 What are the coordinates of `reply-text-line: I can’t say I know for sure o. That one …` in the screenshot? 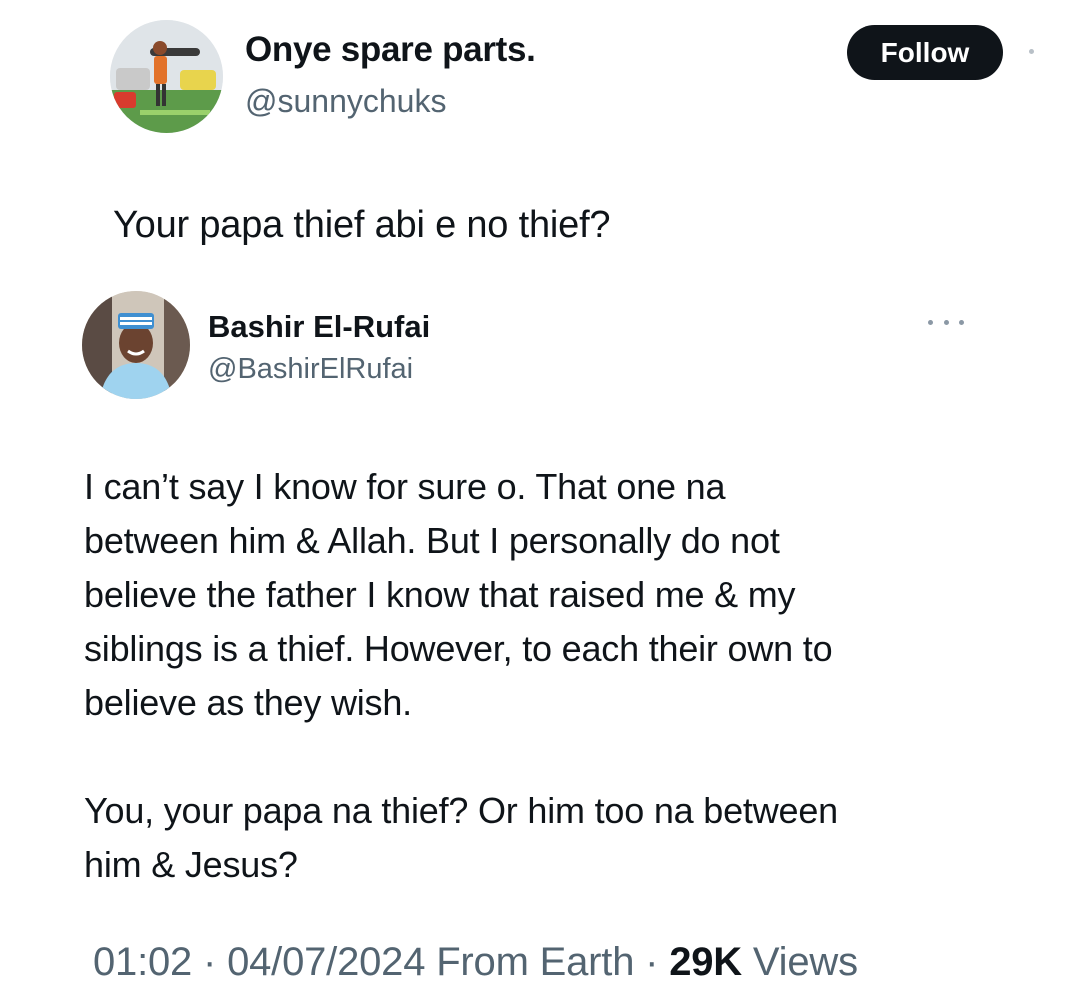 It's located at (405, 486).